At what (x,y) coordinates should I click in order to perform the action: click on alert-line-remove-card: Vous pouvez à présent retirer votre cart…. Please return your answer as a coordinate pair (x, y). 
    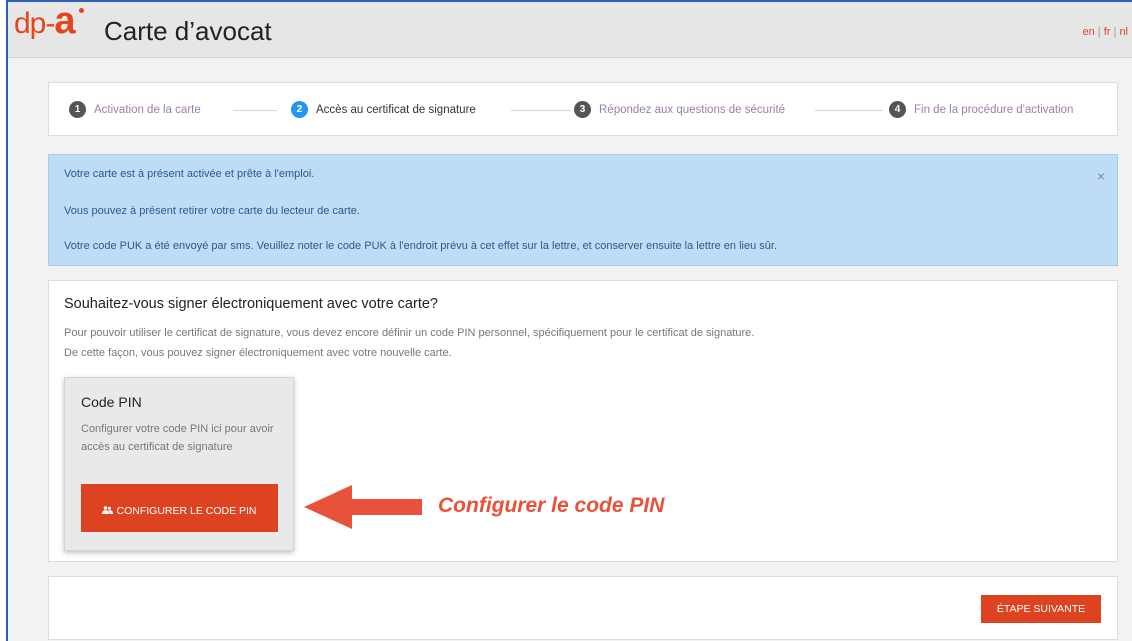
    Looking at the image, I should click on (212, 211).